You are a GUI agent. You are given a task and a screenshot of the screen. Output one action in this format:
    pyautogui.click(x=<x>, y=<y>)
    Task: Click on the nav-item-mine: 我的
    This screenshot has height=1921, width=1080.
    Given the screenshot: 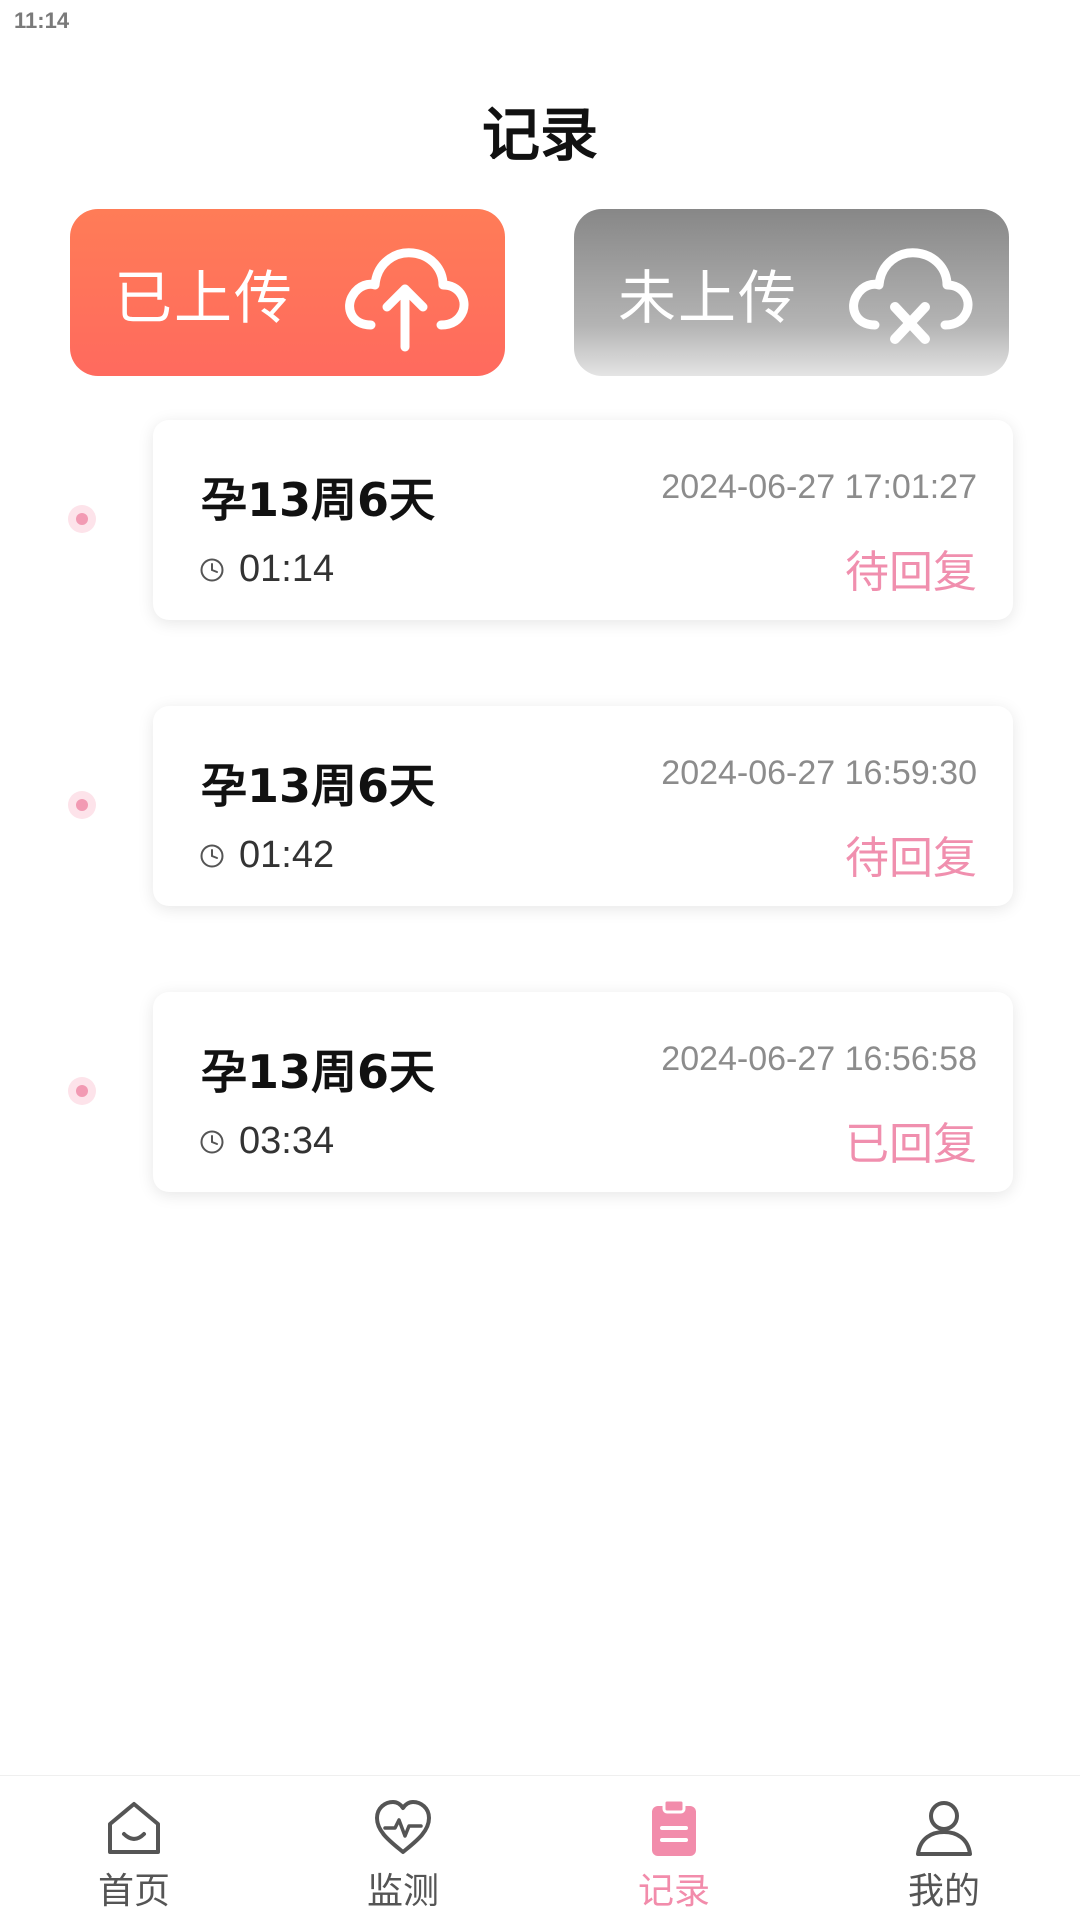 What is the action you would take?
    pyautogui.click(x=944, y=1855)
    